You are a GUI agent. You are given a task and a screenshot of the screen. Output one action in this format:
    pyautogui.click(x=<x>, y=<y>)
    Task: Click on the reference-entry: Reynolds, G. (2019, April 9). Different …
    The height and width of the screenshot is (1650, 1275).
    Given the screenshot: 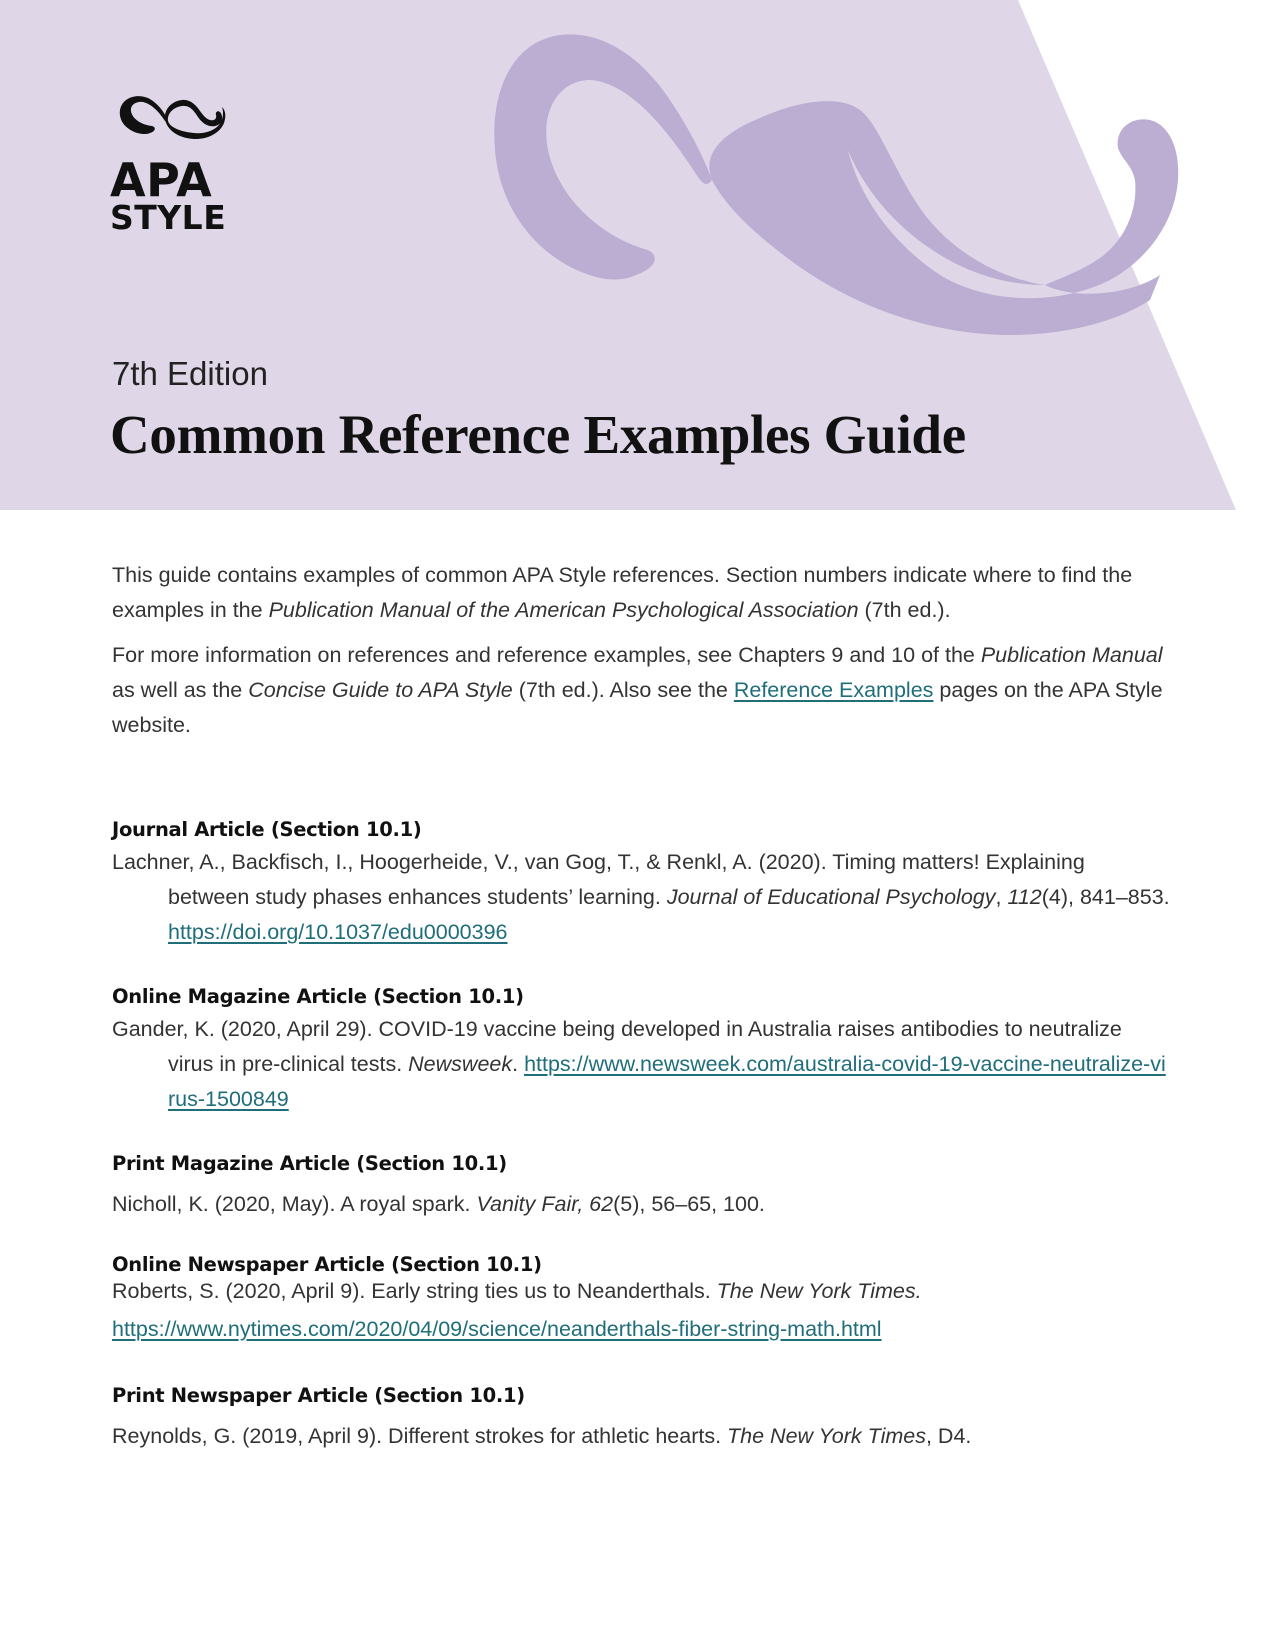 What is the action you would take?
    pyautogui.click(x=642, y=1436)
    